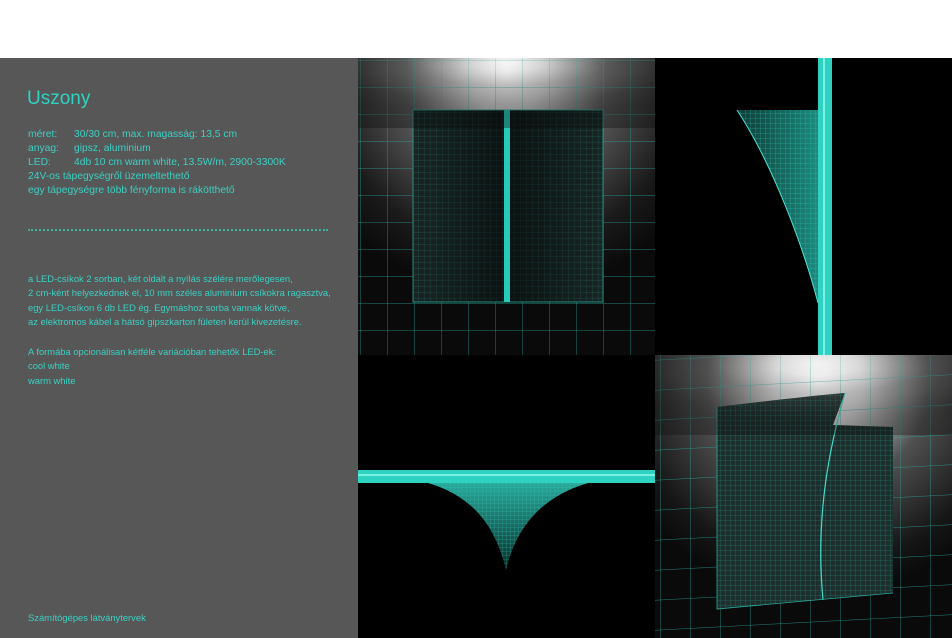  What do you see at coordinates (157, 149) in the screenshot?
I see `spec-material: anyag: gipsz, aluminium` at bounding box center [157, 149].